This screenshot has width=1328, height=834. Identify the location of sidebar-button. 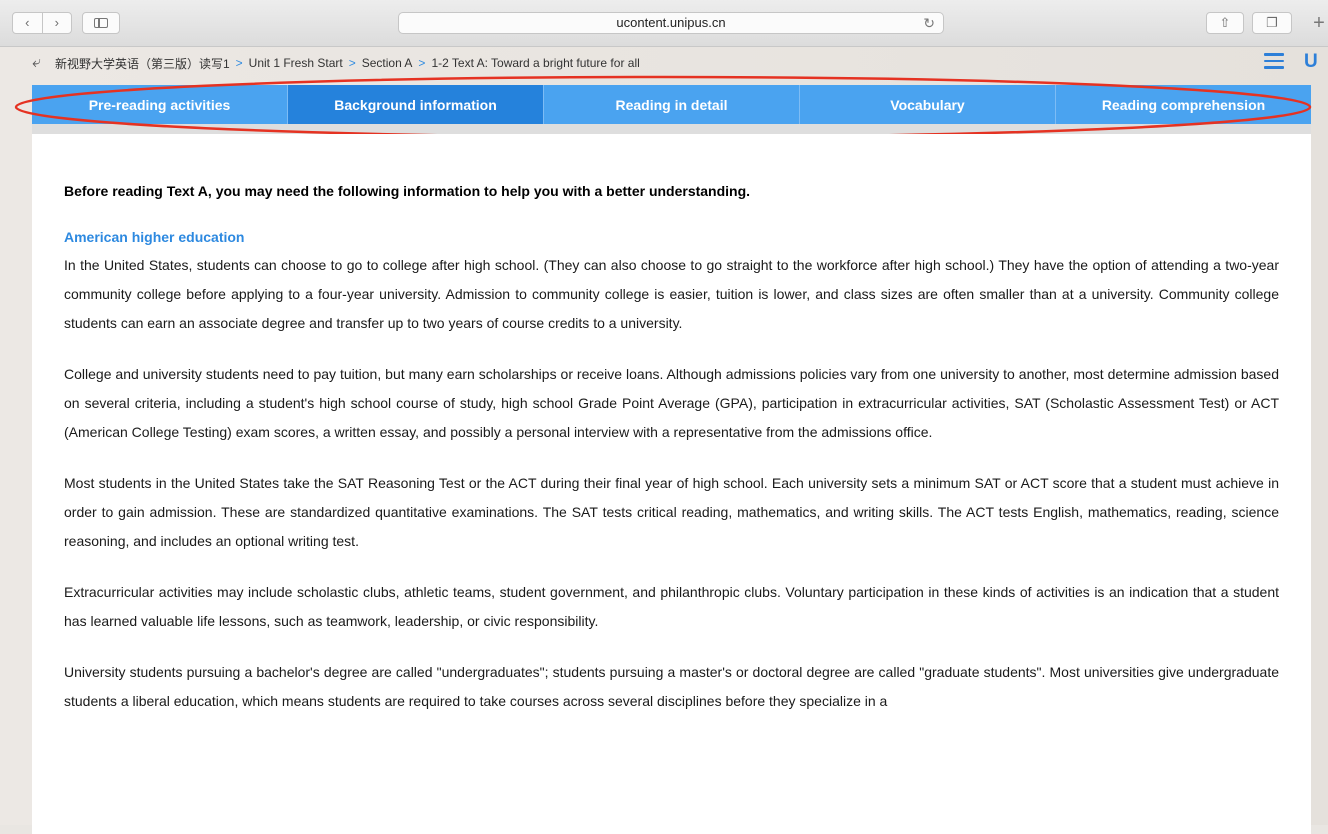
(101, 23).